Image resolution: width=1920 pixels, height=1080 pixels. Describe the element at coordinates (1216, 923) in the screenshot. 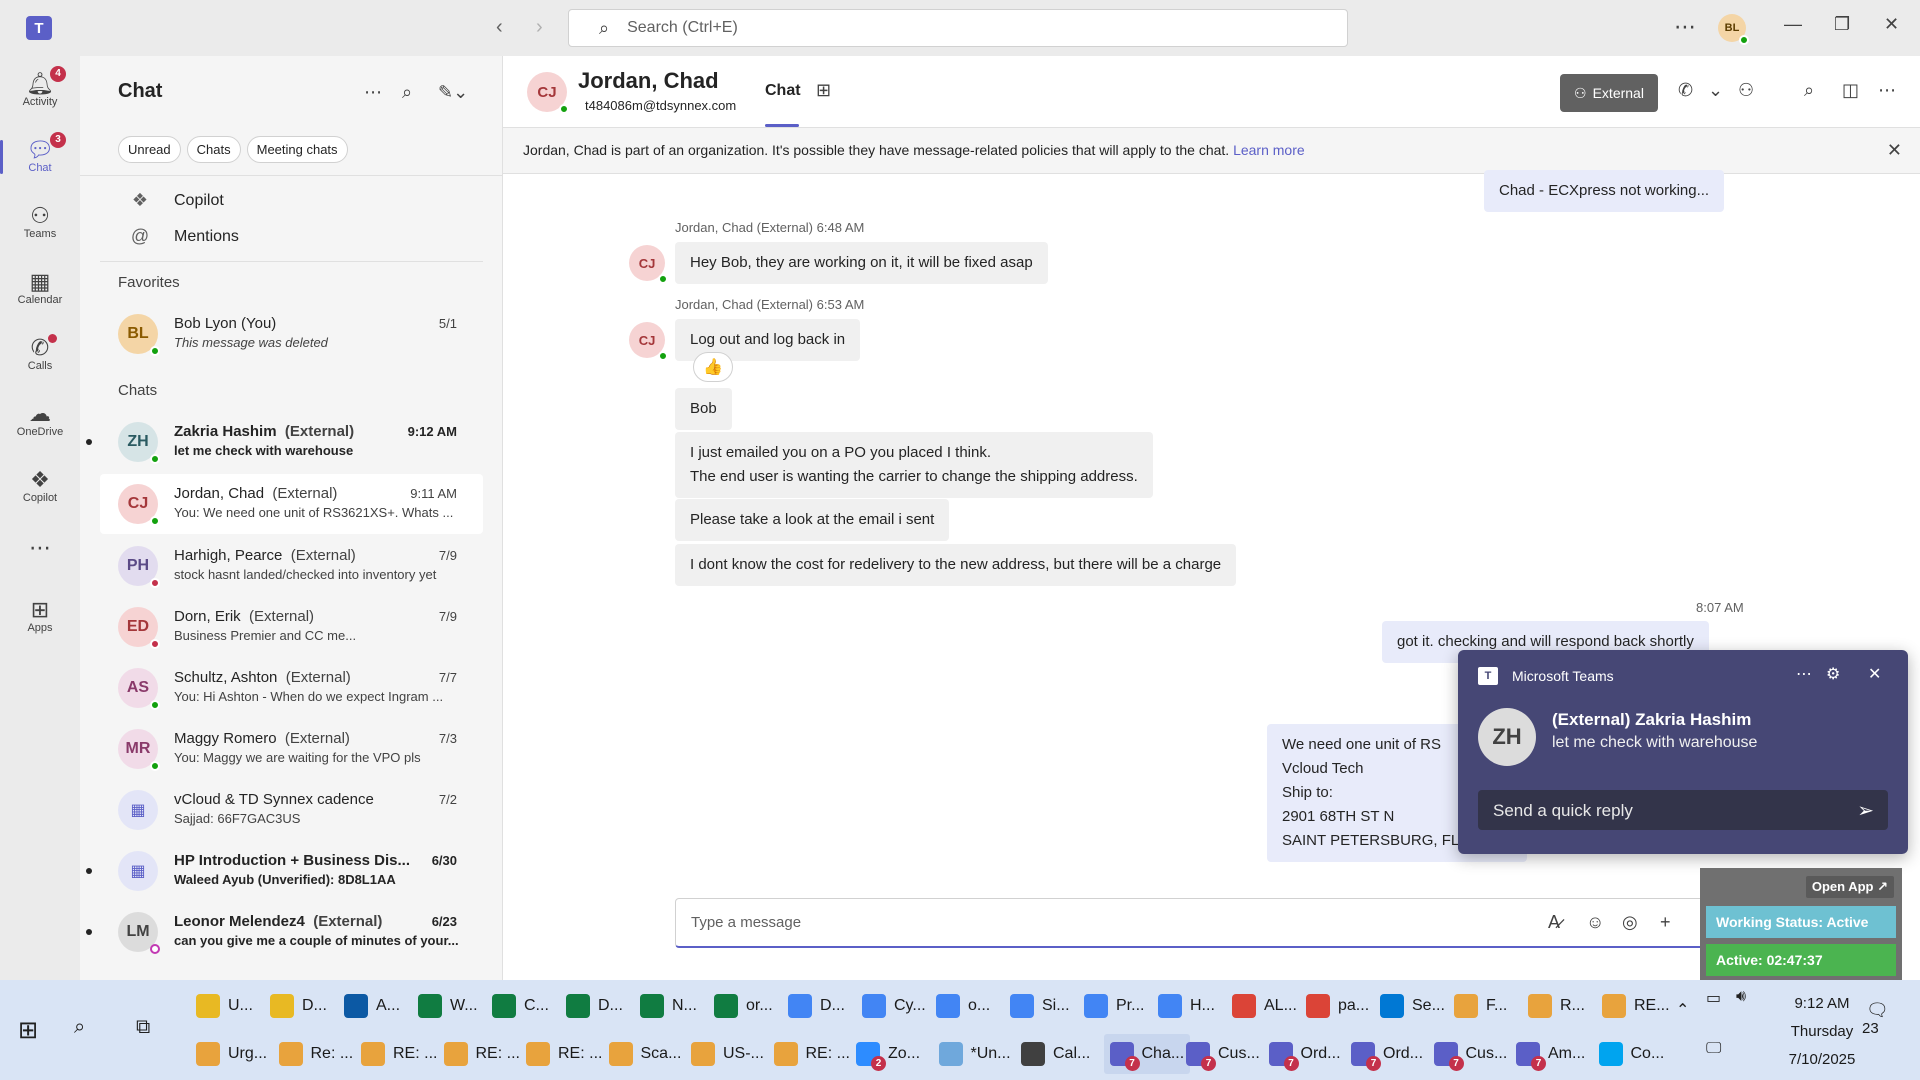

I see `message-composer: Type a message A̷ ☺ ◎ +` at that location.